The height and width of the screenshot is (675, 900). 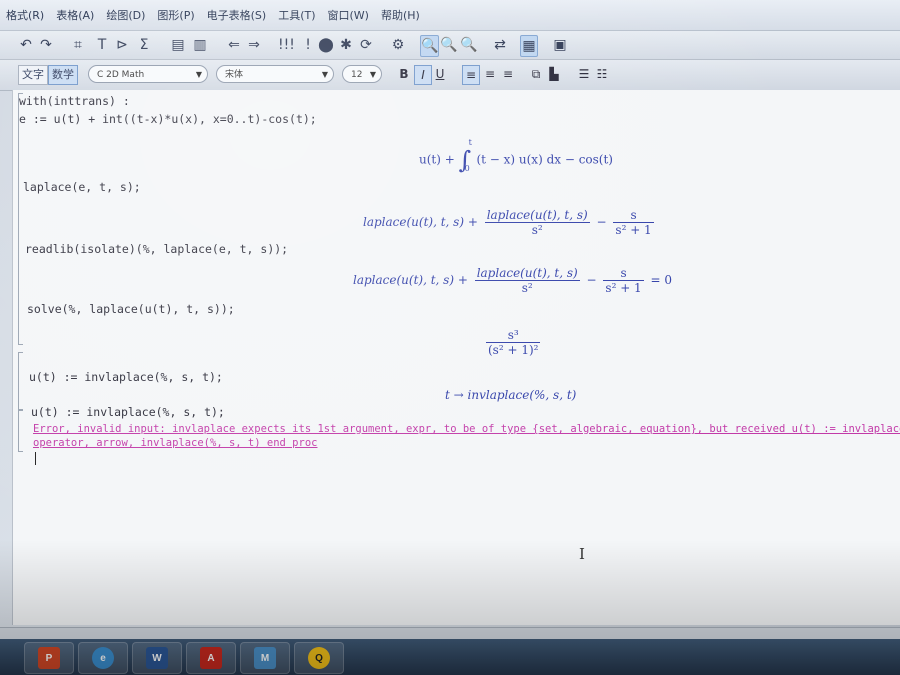 I want to click on math-mode-button: 数学, so click(x=63, y=75).